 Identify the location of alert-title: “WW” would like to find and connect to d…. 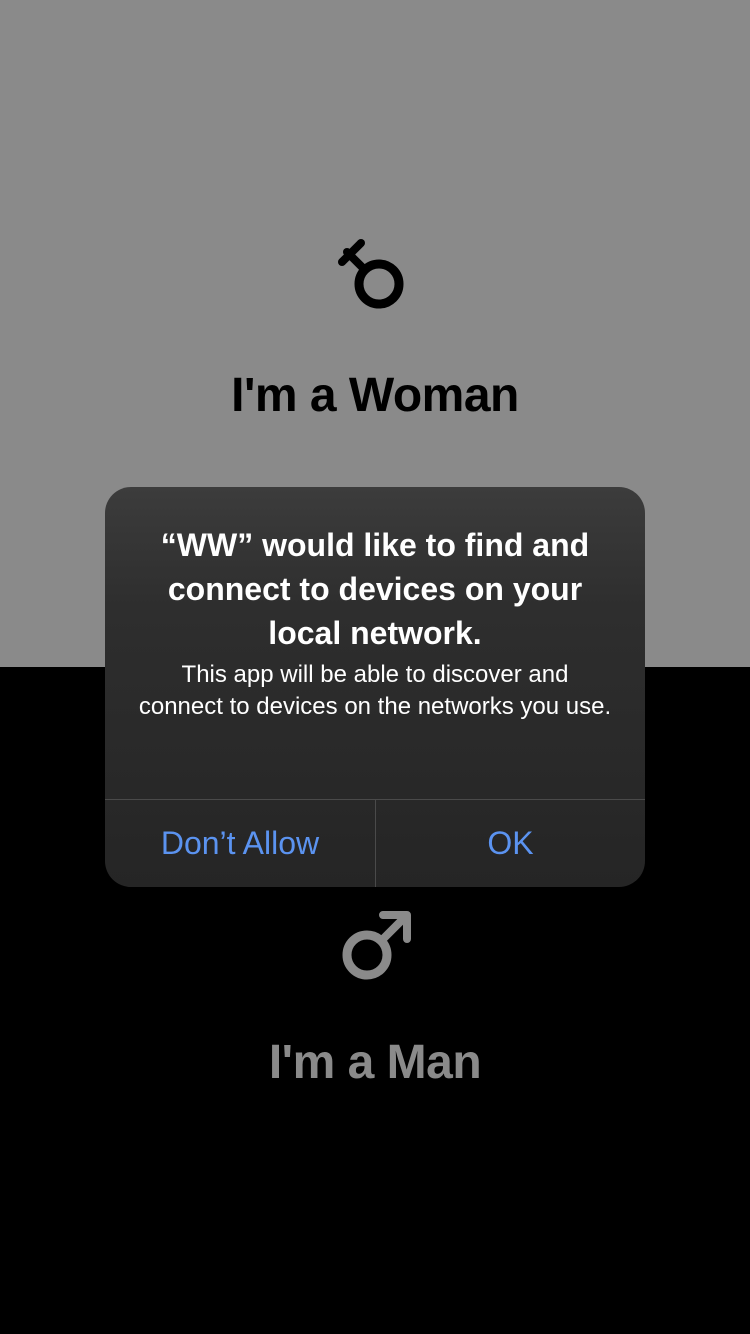
(375, 589).